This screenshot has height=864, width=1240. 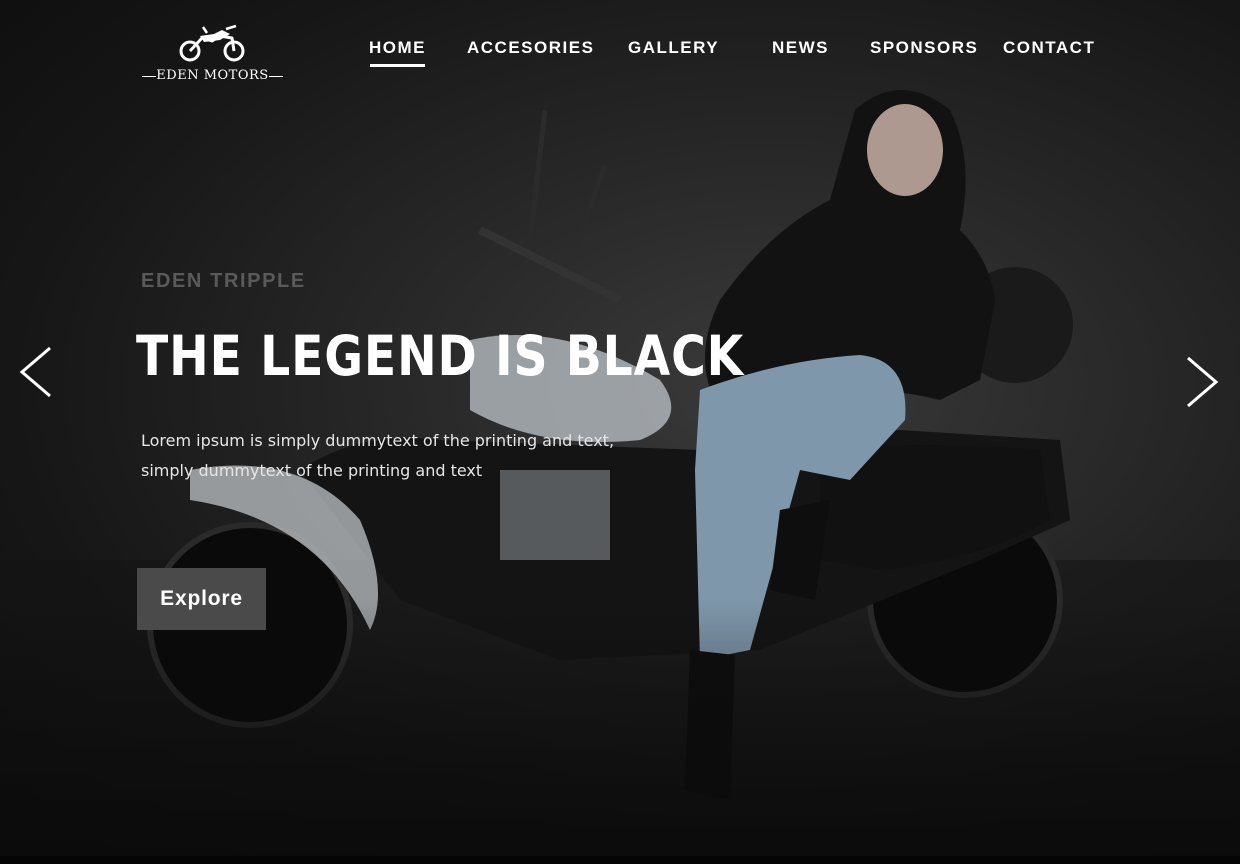 I want to click on nav-item-contact: CONTACT, so click(x=1049, y=48).